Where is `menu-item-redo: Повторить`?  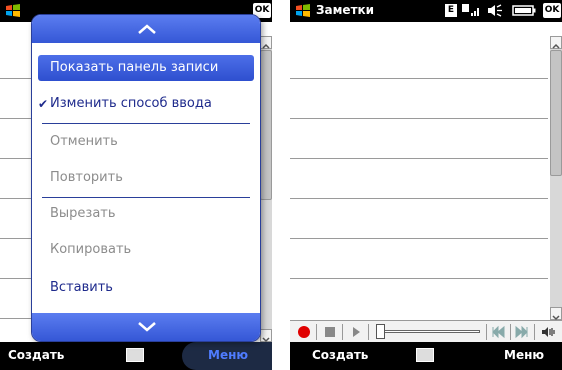
menu-item-redo: Повторить is located at coordinates (146, 178).